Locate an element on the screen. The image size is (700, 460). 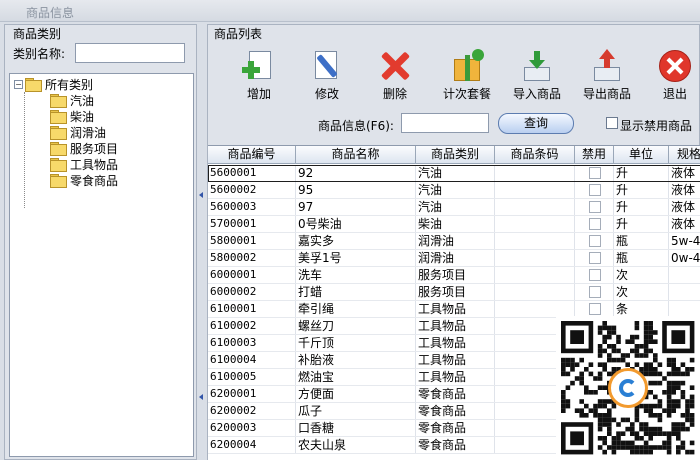
table-row: 5800002美孚1号润滑油 瓶0w-40 is located at coordinates (454, 258).